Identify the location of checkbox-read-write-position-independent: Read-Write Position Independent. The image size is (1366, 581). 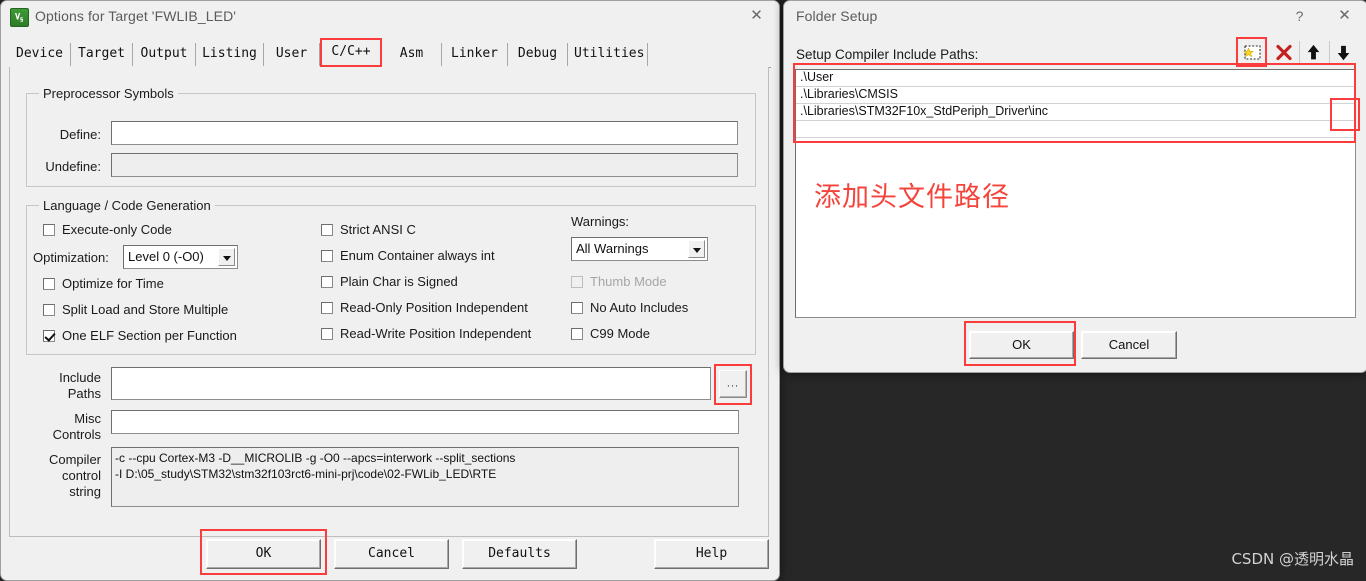
(426, 333).